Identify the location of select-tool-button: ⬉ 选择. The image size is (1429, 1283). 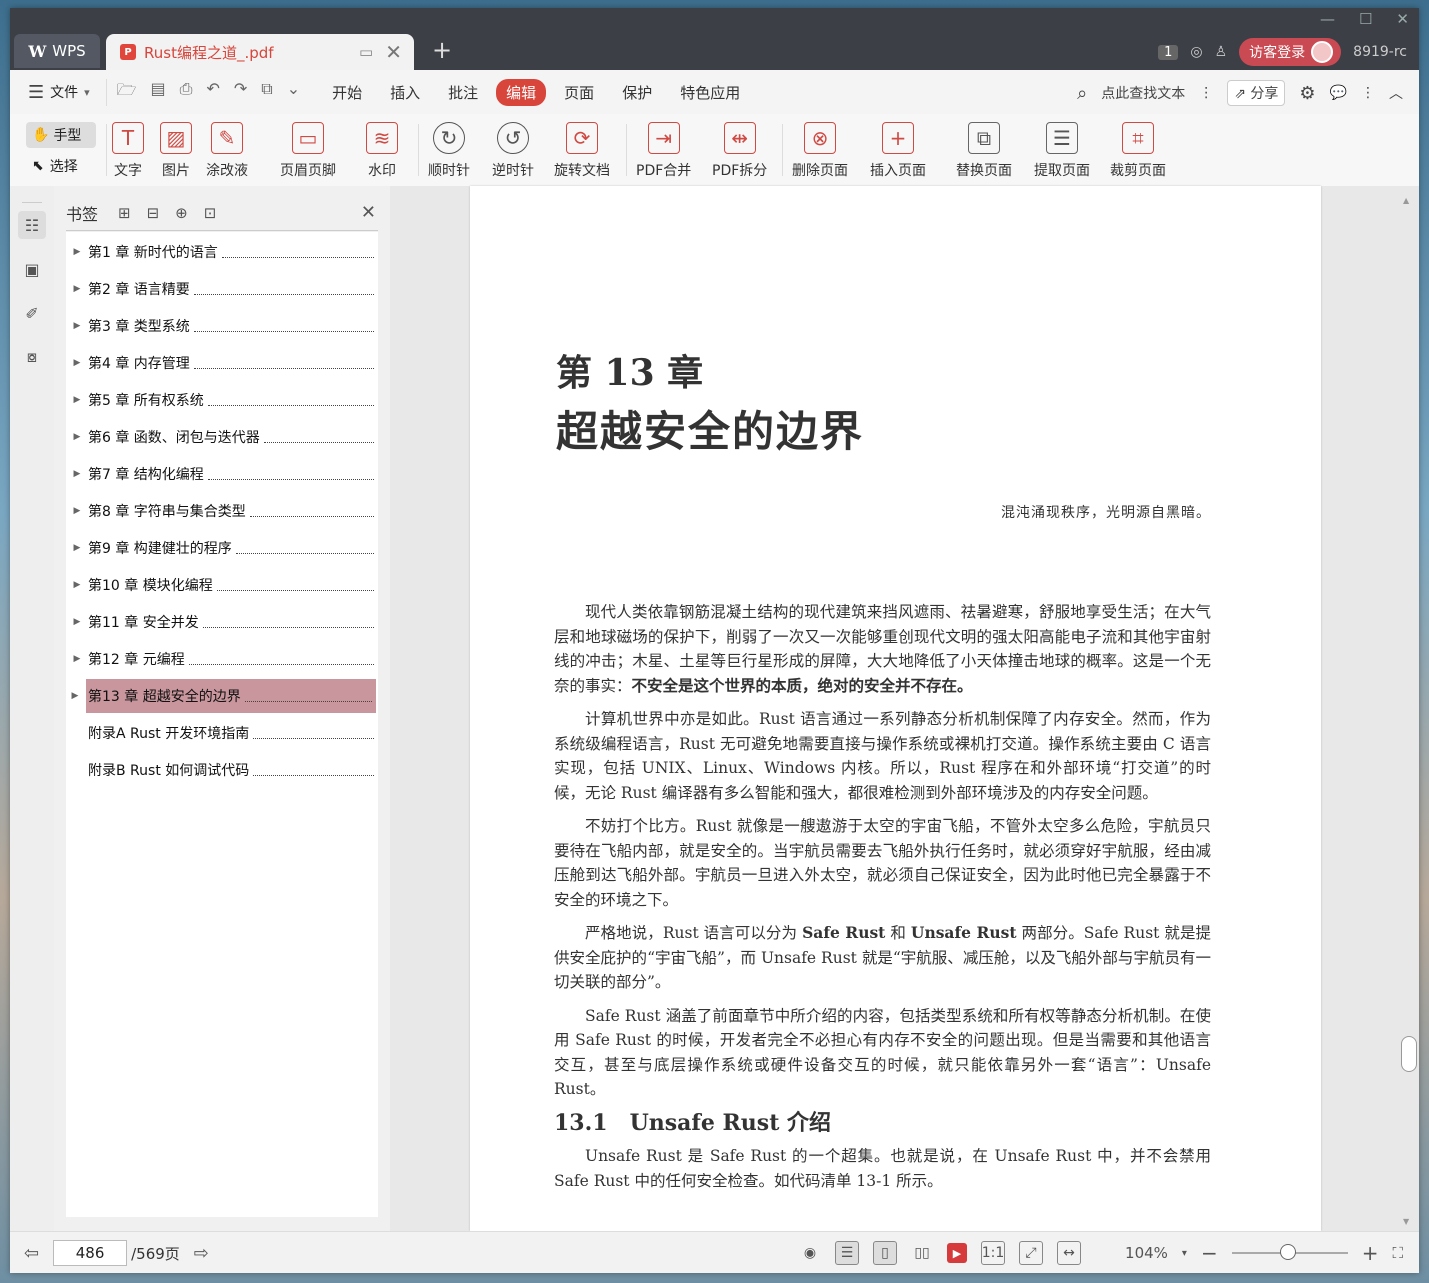
(69, 162).